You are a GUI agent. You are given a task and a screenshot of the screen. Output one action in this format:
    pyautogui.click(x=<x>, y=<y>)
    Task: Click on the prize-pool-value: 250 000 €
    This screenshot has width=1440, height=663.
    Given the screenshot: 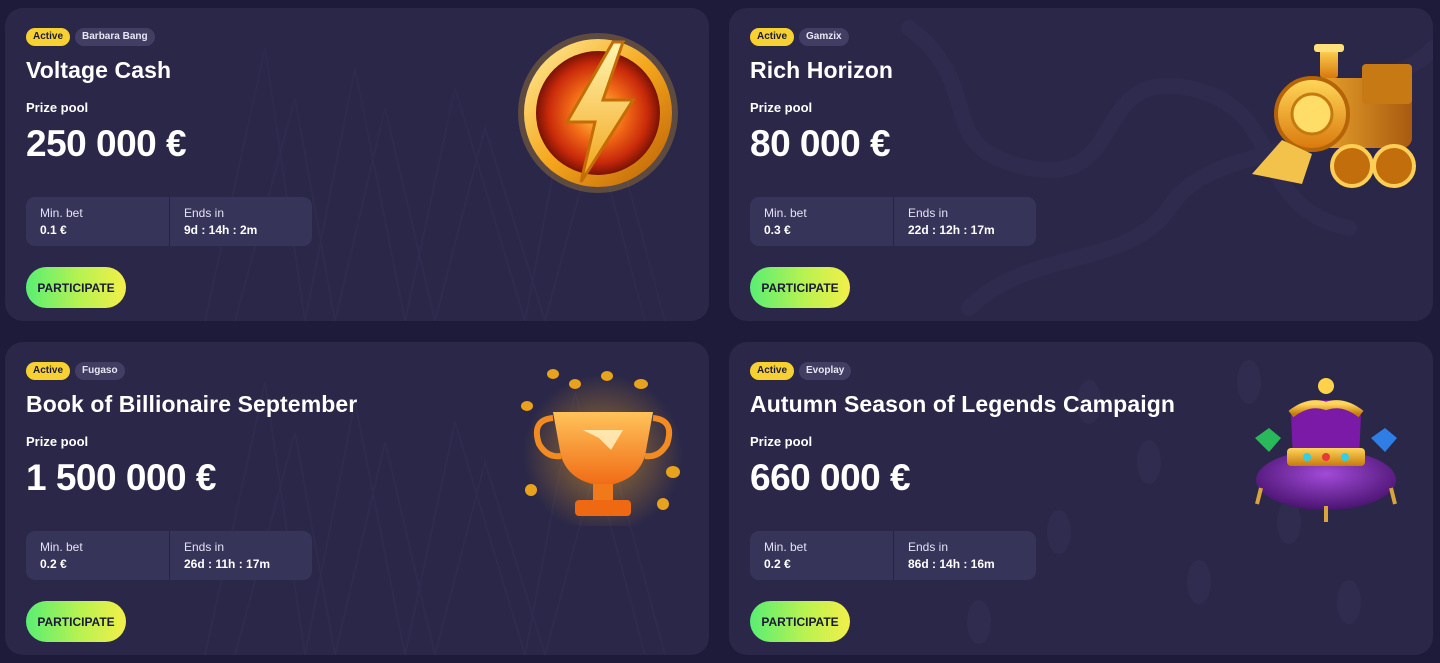 What is the action you would take?
    pyautogui.click(x=106, y=143)
    